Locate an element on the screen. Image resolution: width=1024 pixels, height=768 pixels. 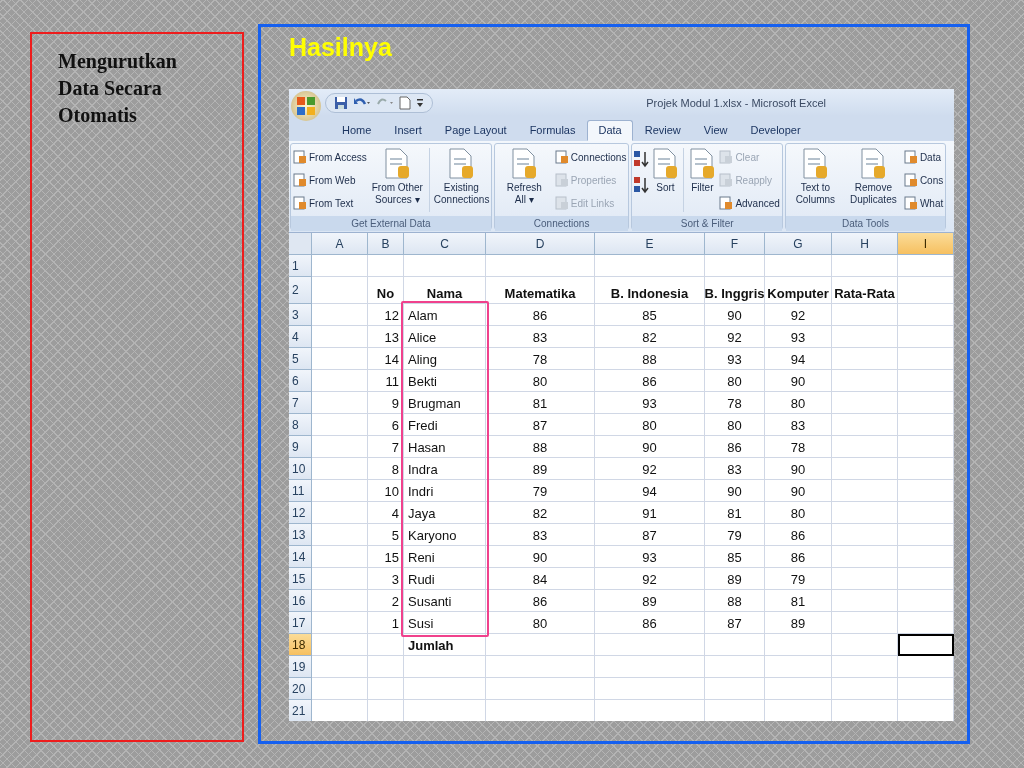
ribbon-button: What is located at coordinates (923, 203).